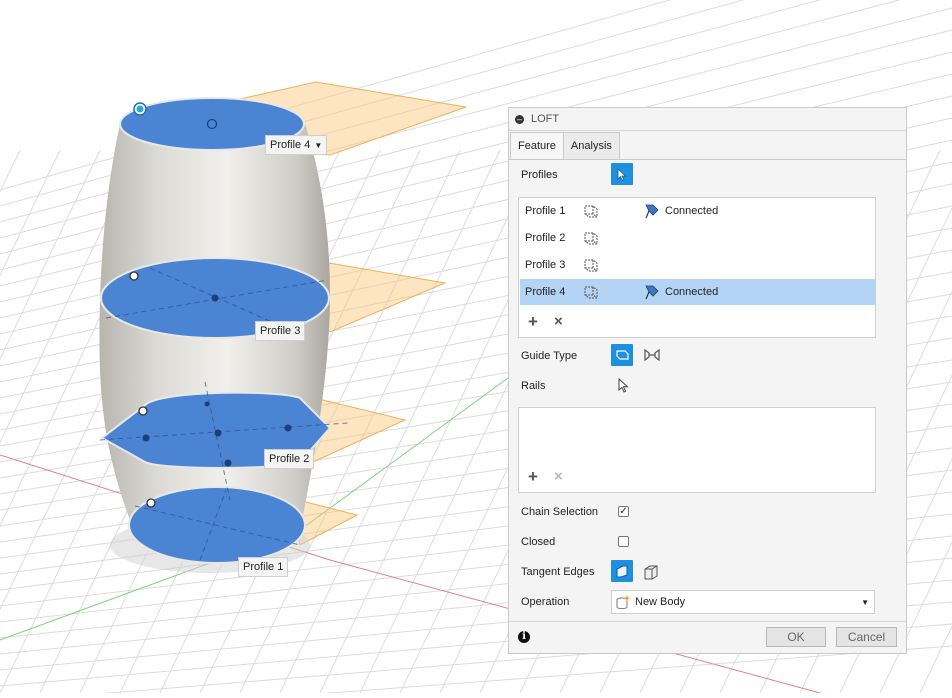 This screenshot has height=698, width=952. What do you see at coordinates (591, 145) in the screenshot?
I see `tab-analysis: Analysis` at bounding box center [591, 145].